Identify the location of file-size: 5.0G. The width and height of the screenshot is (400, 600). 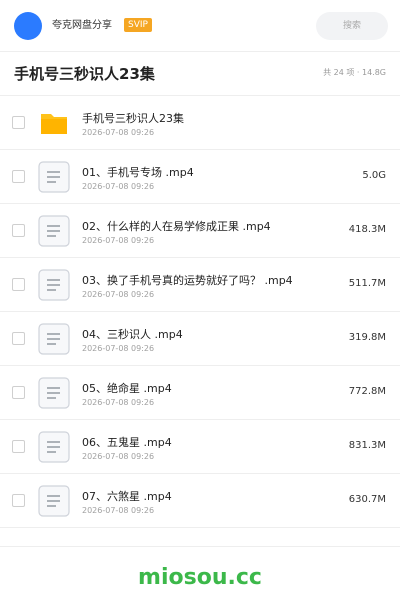
(374, 175).